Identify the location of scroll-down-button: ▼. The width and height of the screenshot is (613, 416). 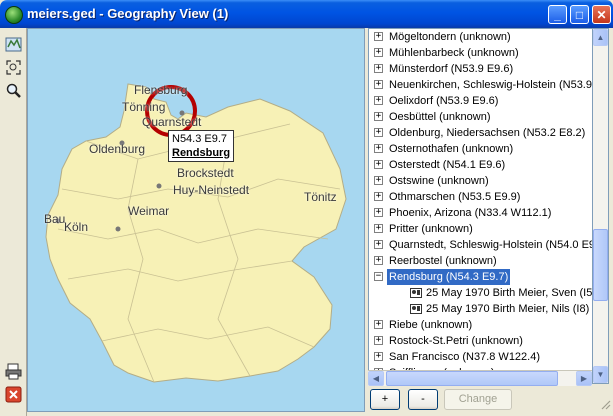
(600, 374).